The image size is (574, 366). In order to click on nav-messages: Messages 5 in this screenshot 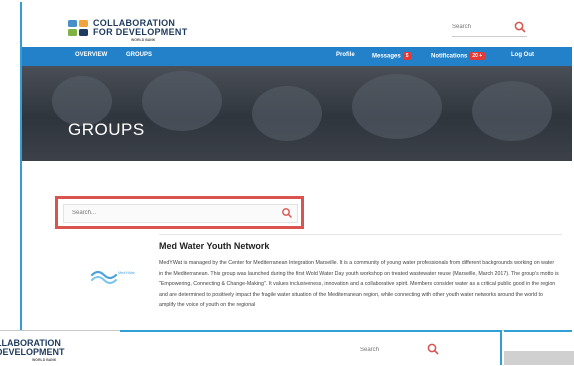, I will do `click(392, 56)`.